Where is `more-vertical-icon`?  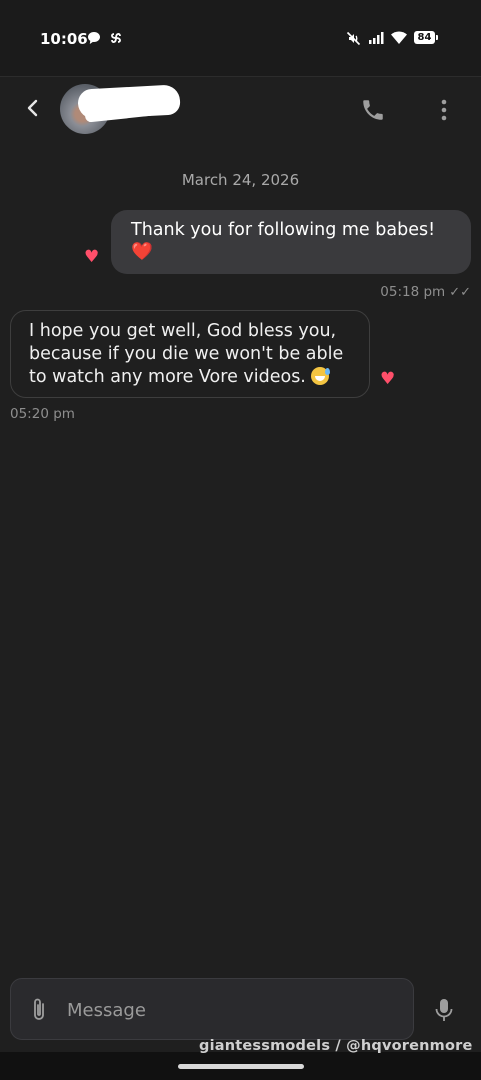
more-vertical-icon is located at coordinates (444, 110).